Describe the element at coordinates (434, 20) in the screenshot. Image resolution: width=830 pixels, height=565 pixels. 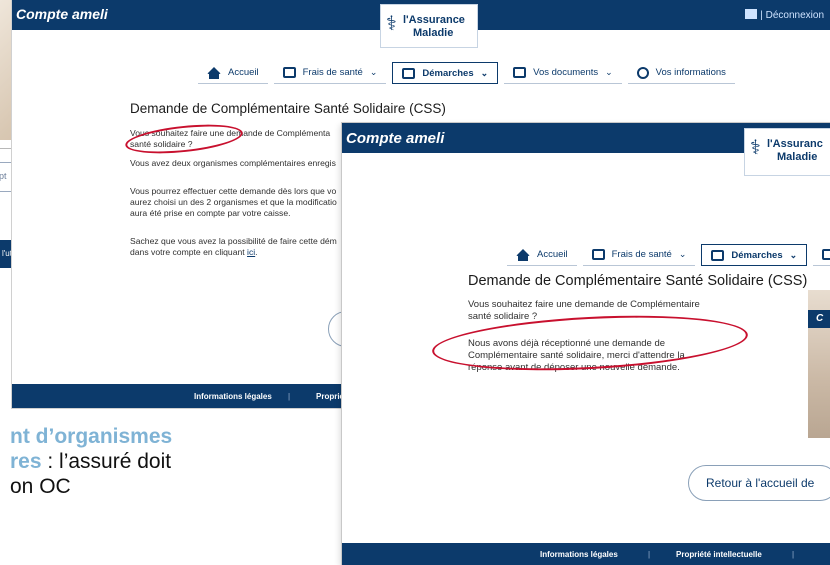
I see `logo-text-line1: l'Assurance` at that location.